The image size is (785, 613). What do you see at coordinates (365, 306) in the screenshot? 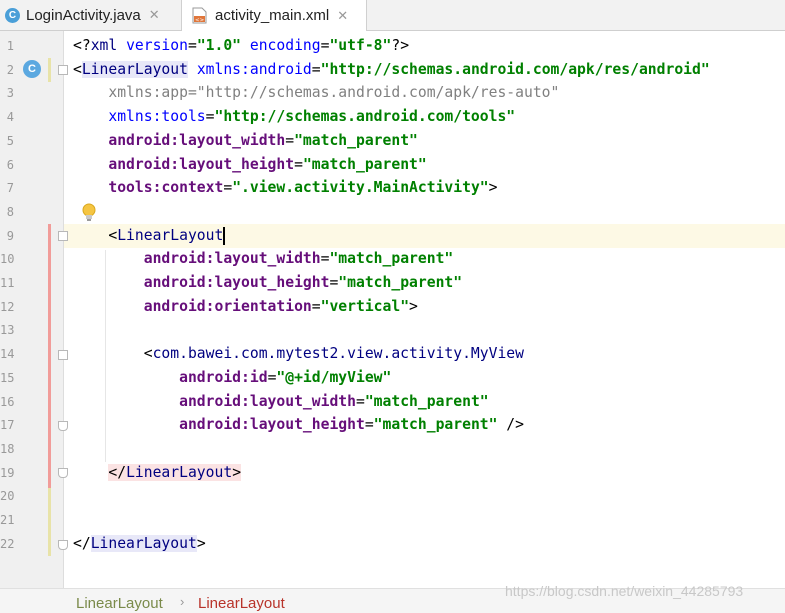
I see `code-token: "vertical"` at bounding box center [365, 306].